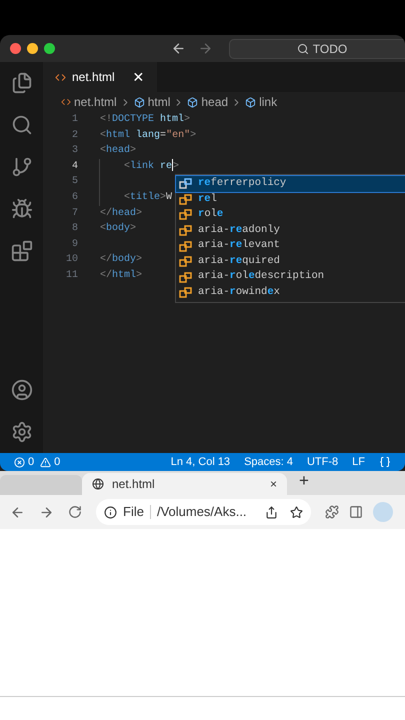 This screenshot has height=720, width=405. What do you see at coordinates (271, 512) in the screenshot?
I see `share-icon` at bounding box center [271, 512].